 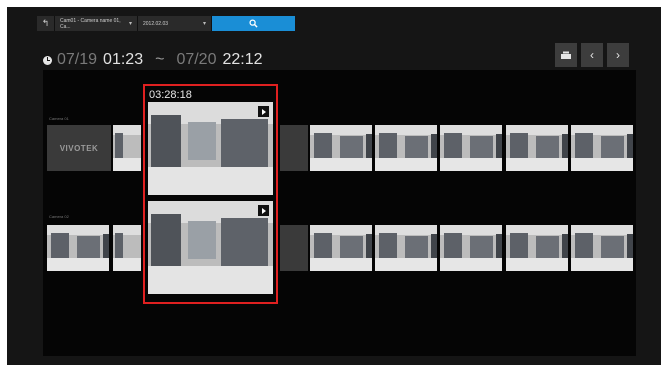 I want to click on return-arrow-icon: ↰, so click(x=45, y=23).